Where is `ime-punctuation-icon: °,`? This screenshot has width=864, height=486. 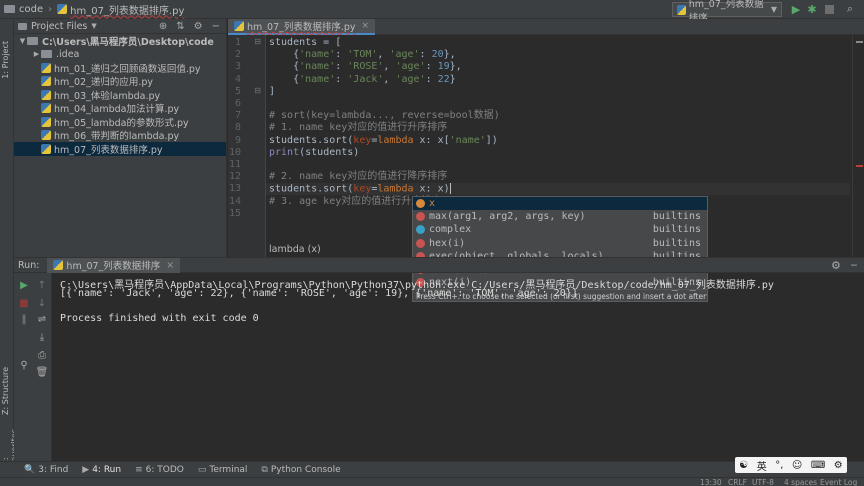 ime-punctuation-icon: °, is located at coordinates (779, 465).